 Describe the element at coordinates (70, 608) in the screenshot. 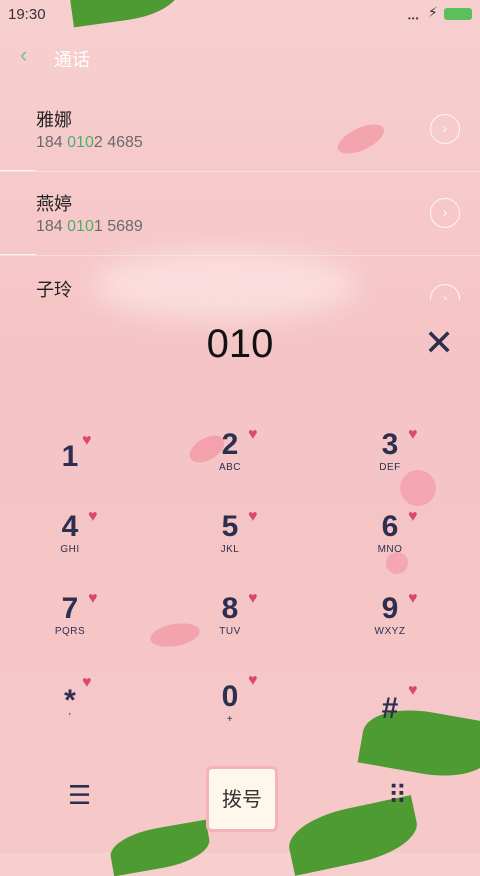

I see `key-digit: 7` at that location.